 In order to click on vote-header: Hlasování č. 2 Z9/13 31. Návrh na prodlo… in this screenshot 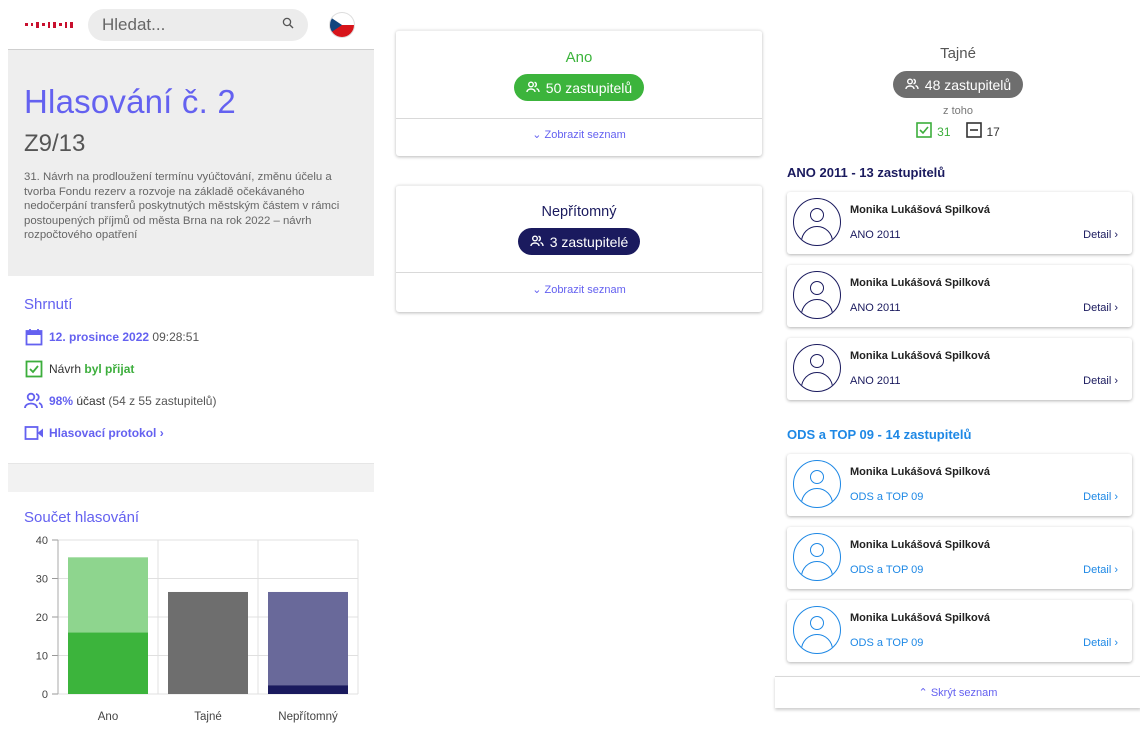, I will do `click(191, 163)`.